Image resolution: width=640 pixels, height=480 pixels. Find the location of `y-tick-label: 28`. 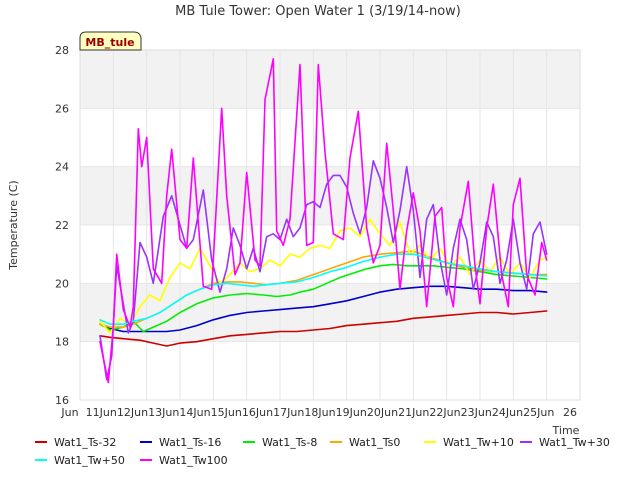

y-tick-label: 28 is located at coordinates (62, 50).